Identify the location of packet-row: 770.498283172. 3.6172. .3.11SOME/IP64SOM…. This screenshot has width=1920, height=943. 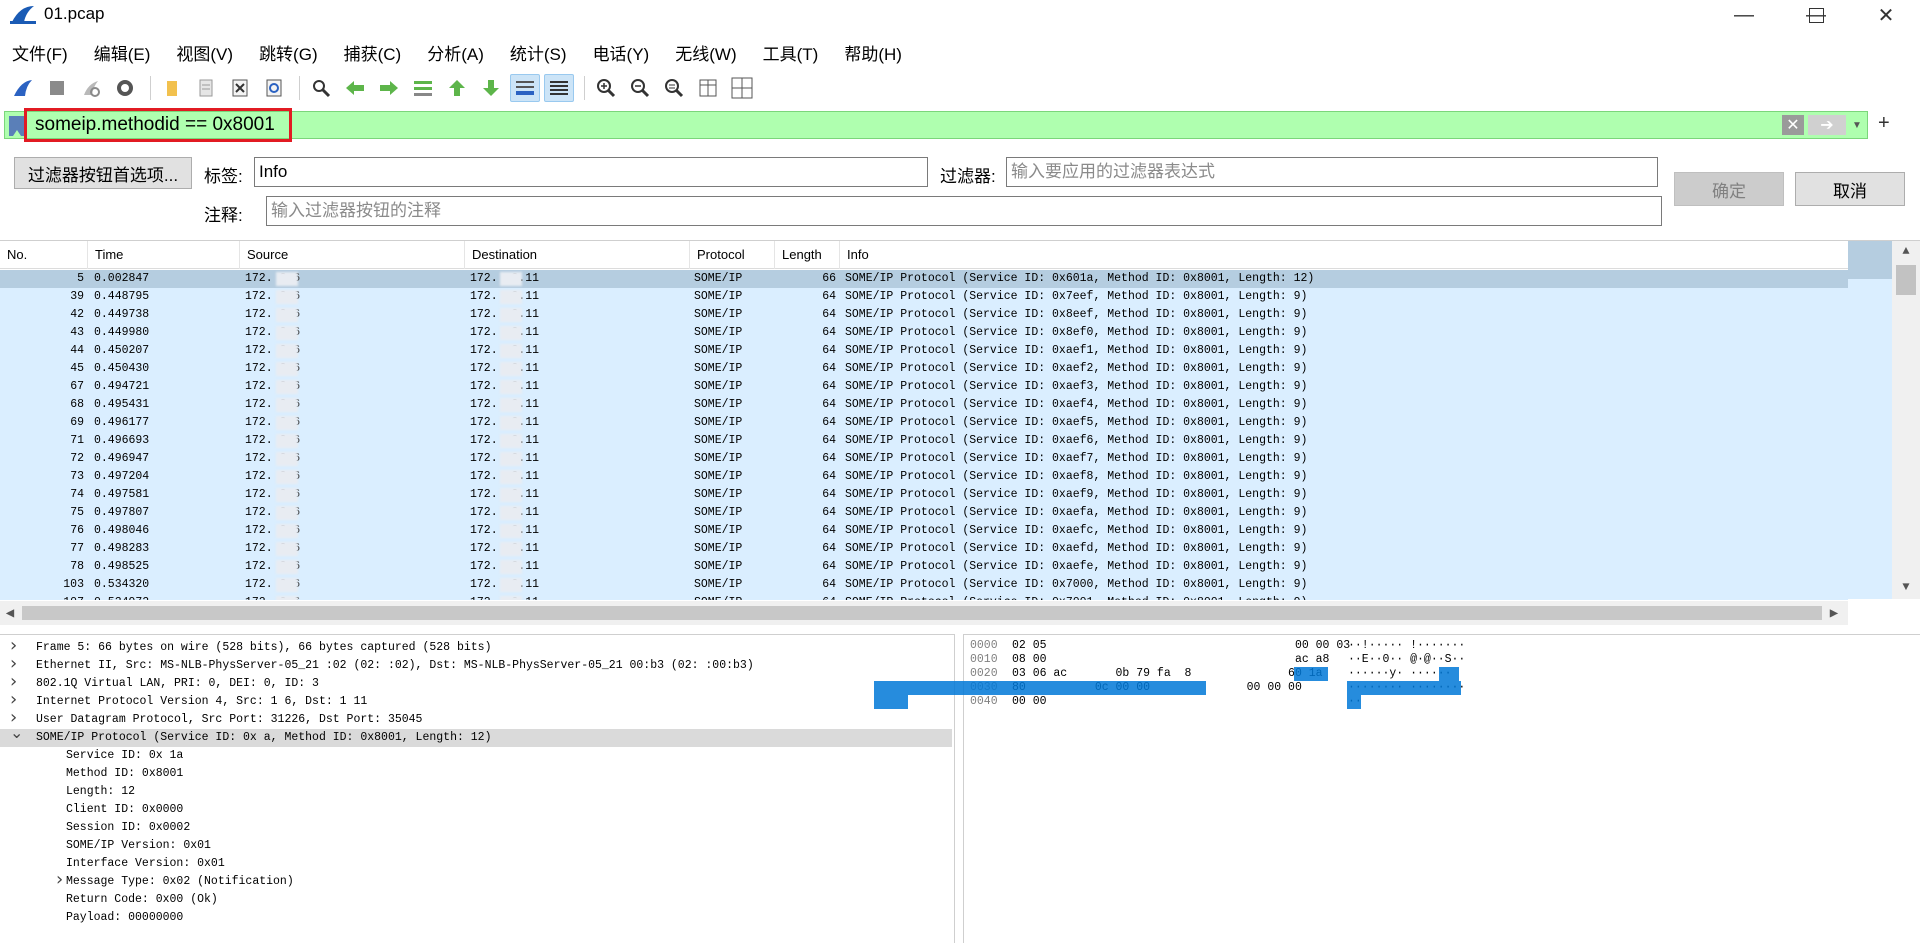
(924, 549).